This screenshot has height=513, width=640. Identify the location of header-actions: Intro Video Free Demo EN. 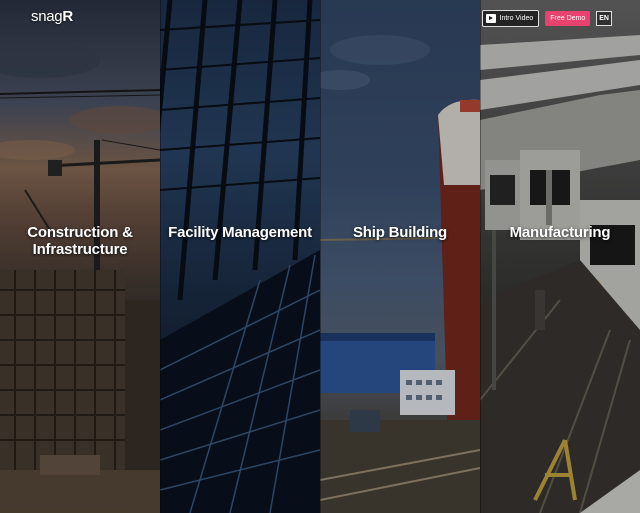
(546, 18).